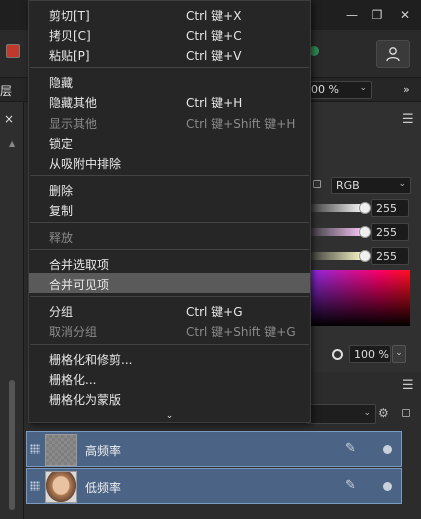 The width and height of the screenshot is (421, 519). Describe the element at coordinates (9, 119) in the screenshot. I see `panel-close-icon: ×` at that location.